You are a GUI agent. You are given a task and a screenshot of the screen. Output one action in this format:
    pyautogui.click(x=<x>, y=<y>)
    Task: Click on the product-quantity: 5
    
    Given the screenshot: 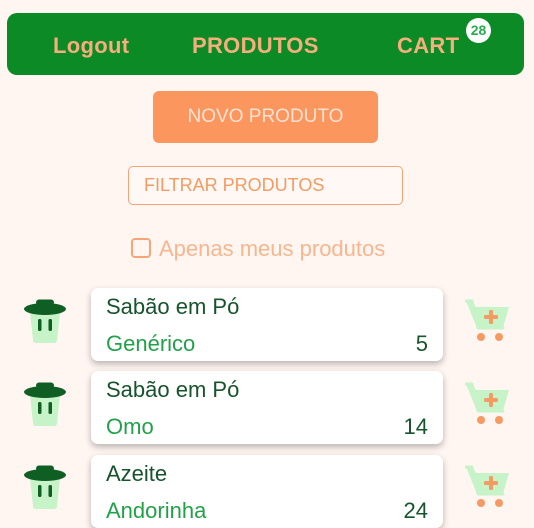 What is the action you would take?
    pyautogui.click(x=421, y=343)
    